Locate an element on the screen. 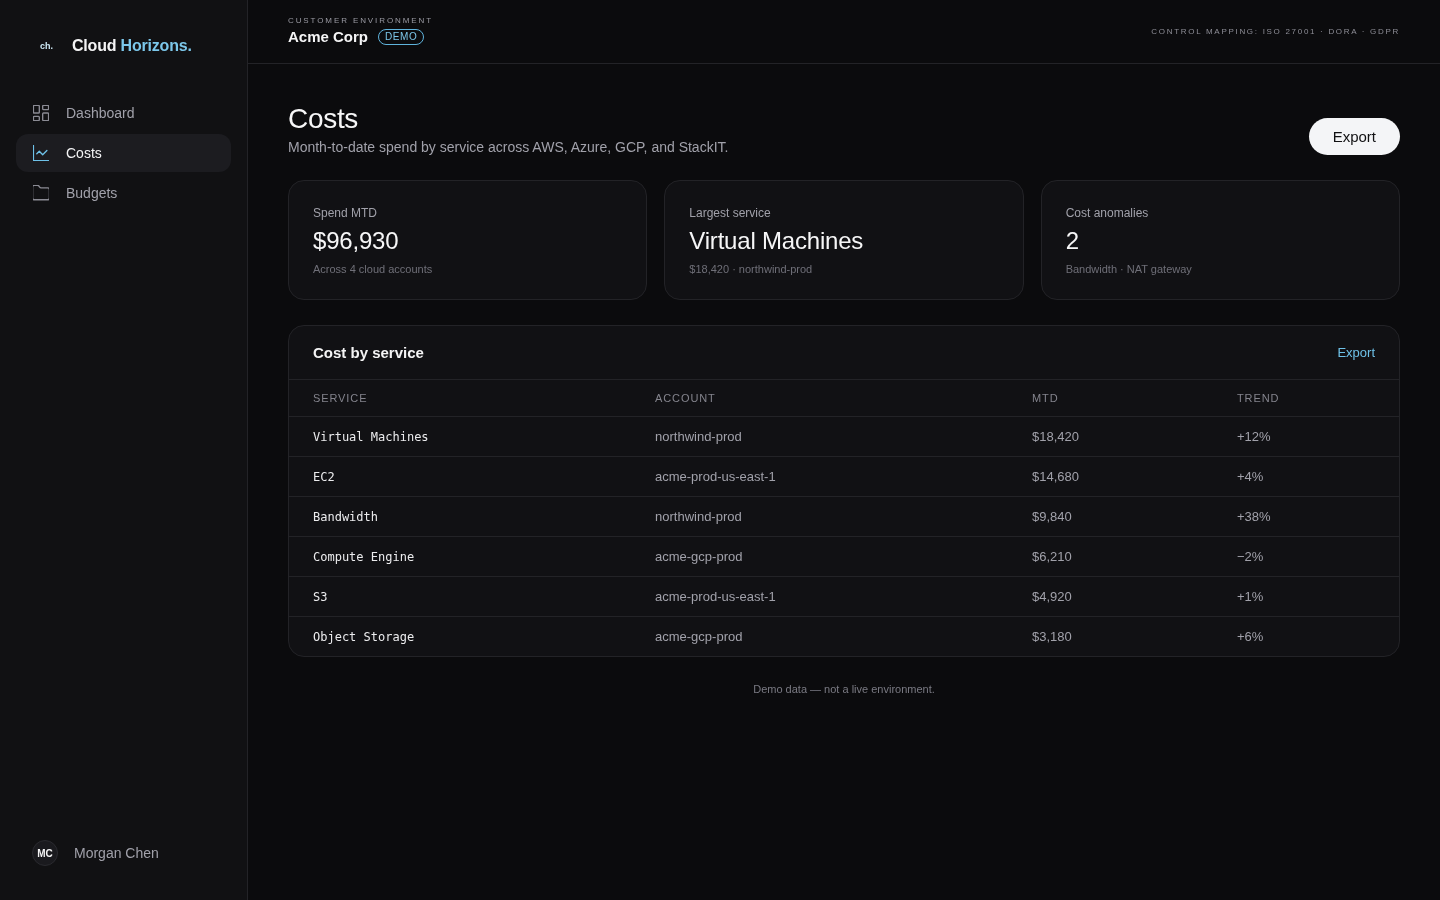 The width and height of the screenshot is (1440, 900). table-cell-text: +12% is located at coordinates (1254, 436).